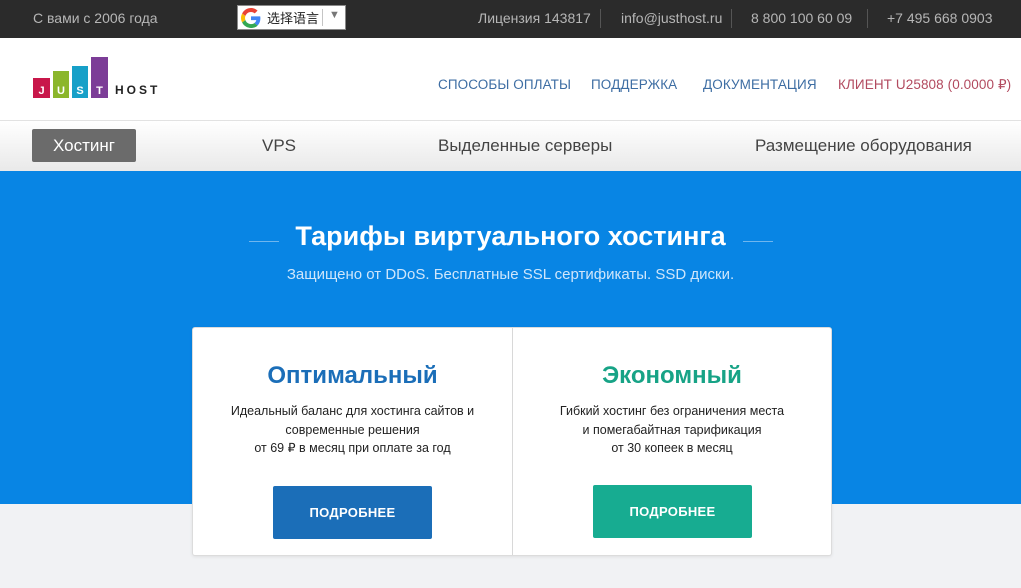 This screenshot has height=588, width=1021. Describe the element at coordinates (84, 145) in the screenshot. I see `tab-hosting: Хостинг` at that location.